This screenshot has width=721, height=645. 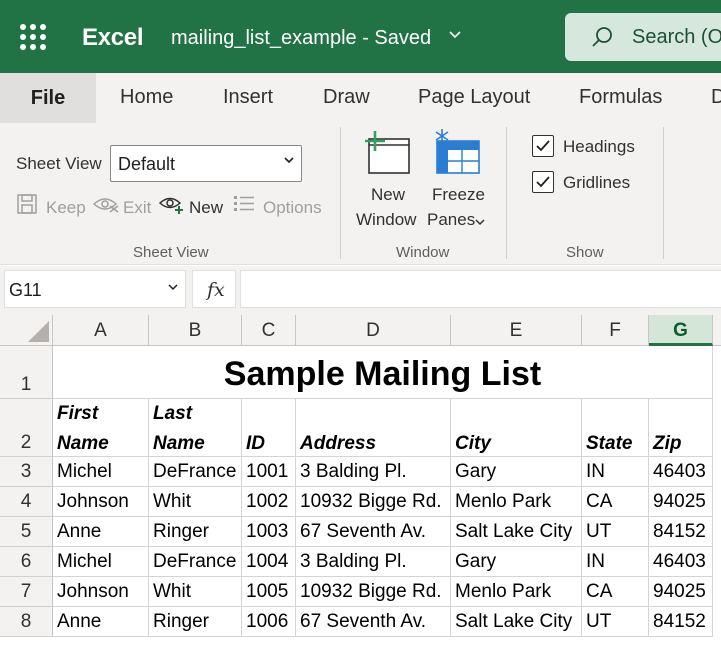 I want to click on freeze-panes-icon, so click(x=457, y=152).